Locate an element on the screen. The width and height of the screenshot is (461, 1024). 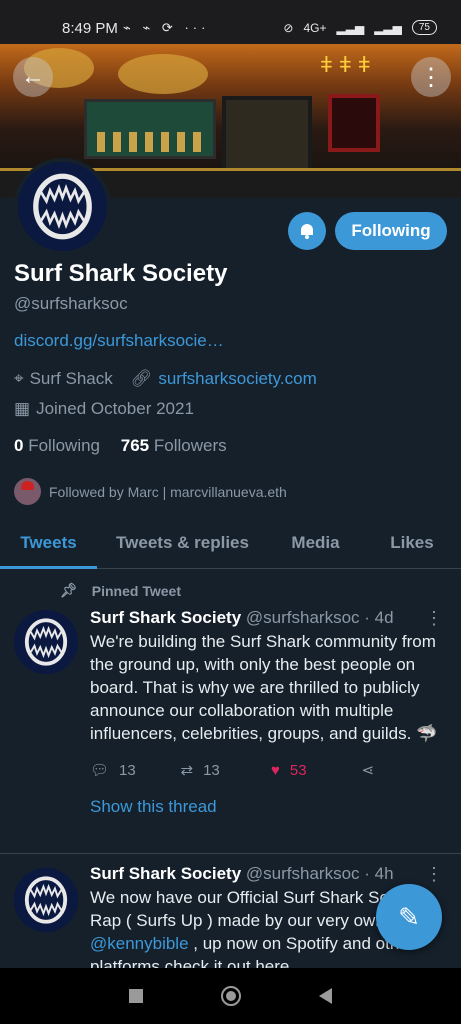
battery-indicator: 75 is located at coordinates (424, 27).